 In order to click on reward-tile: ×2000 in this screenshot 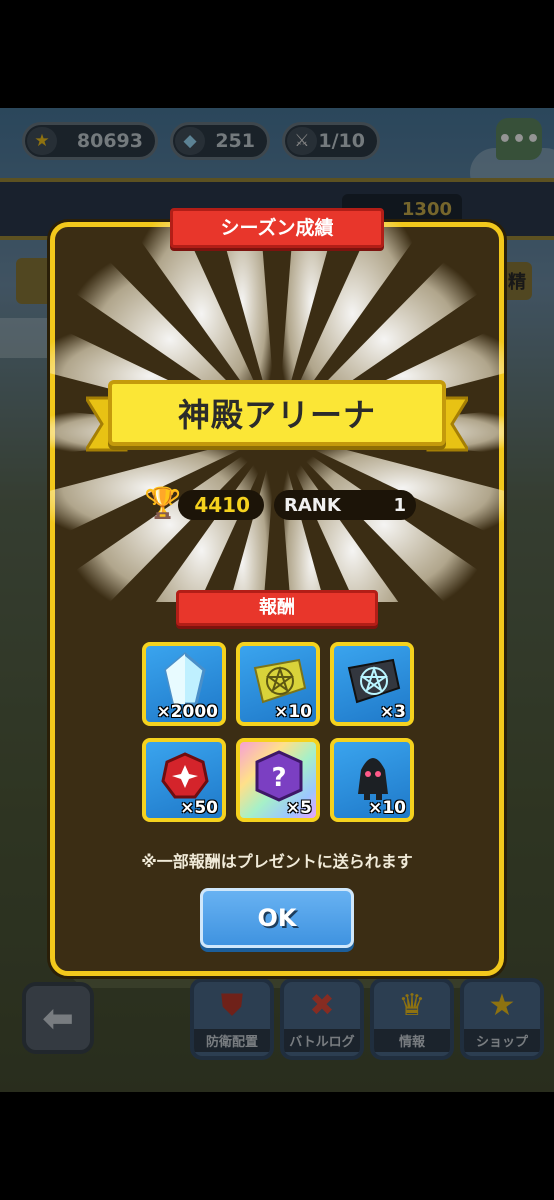, I will do `click(184, 684)`.